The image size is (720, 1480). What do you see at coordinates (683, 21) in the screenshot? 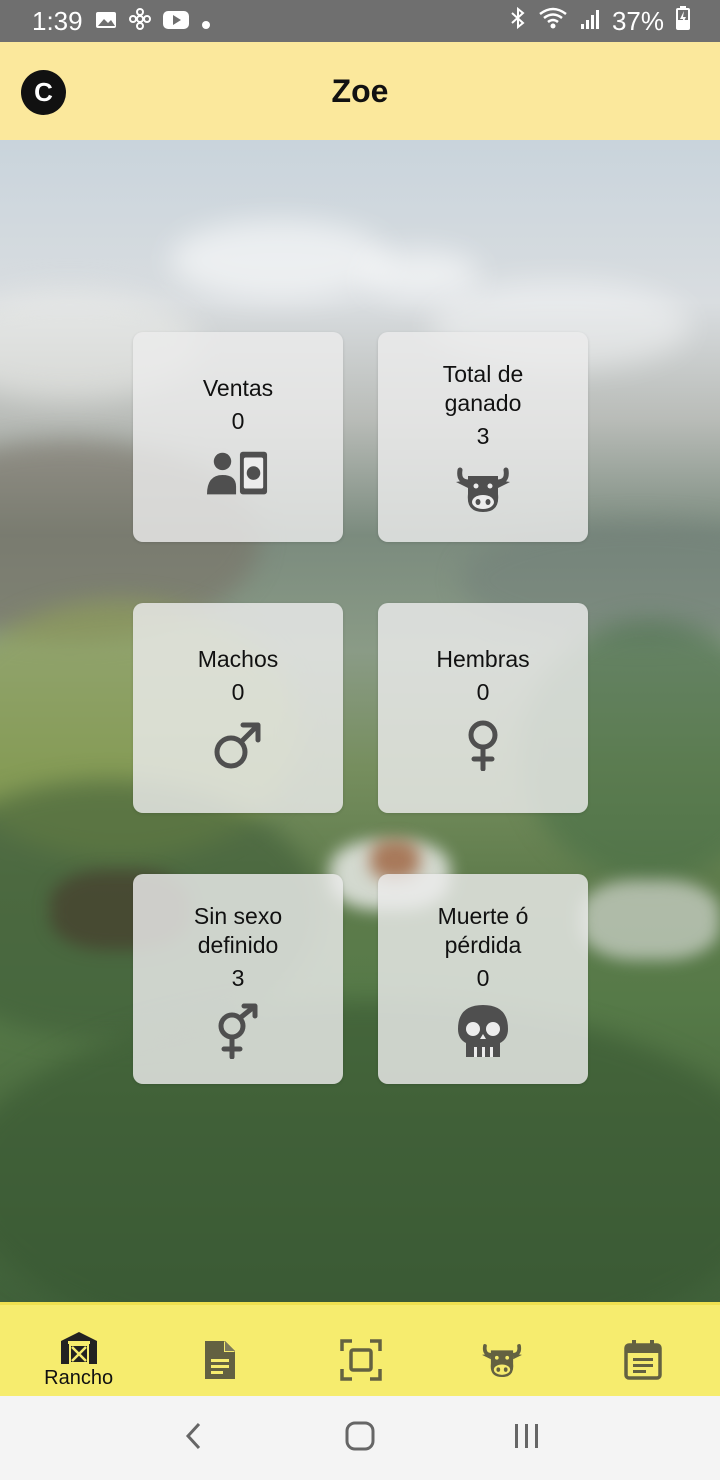
I see `battery-charging-icon` at bounding box center [683, 21].